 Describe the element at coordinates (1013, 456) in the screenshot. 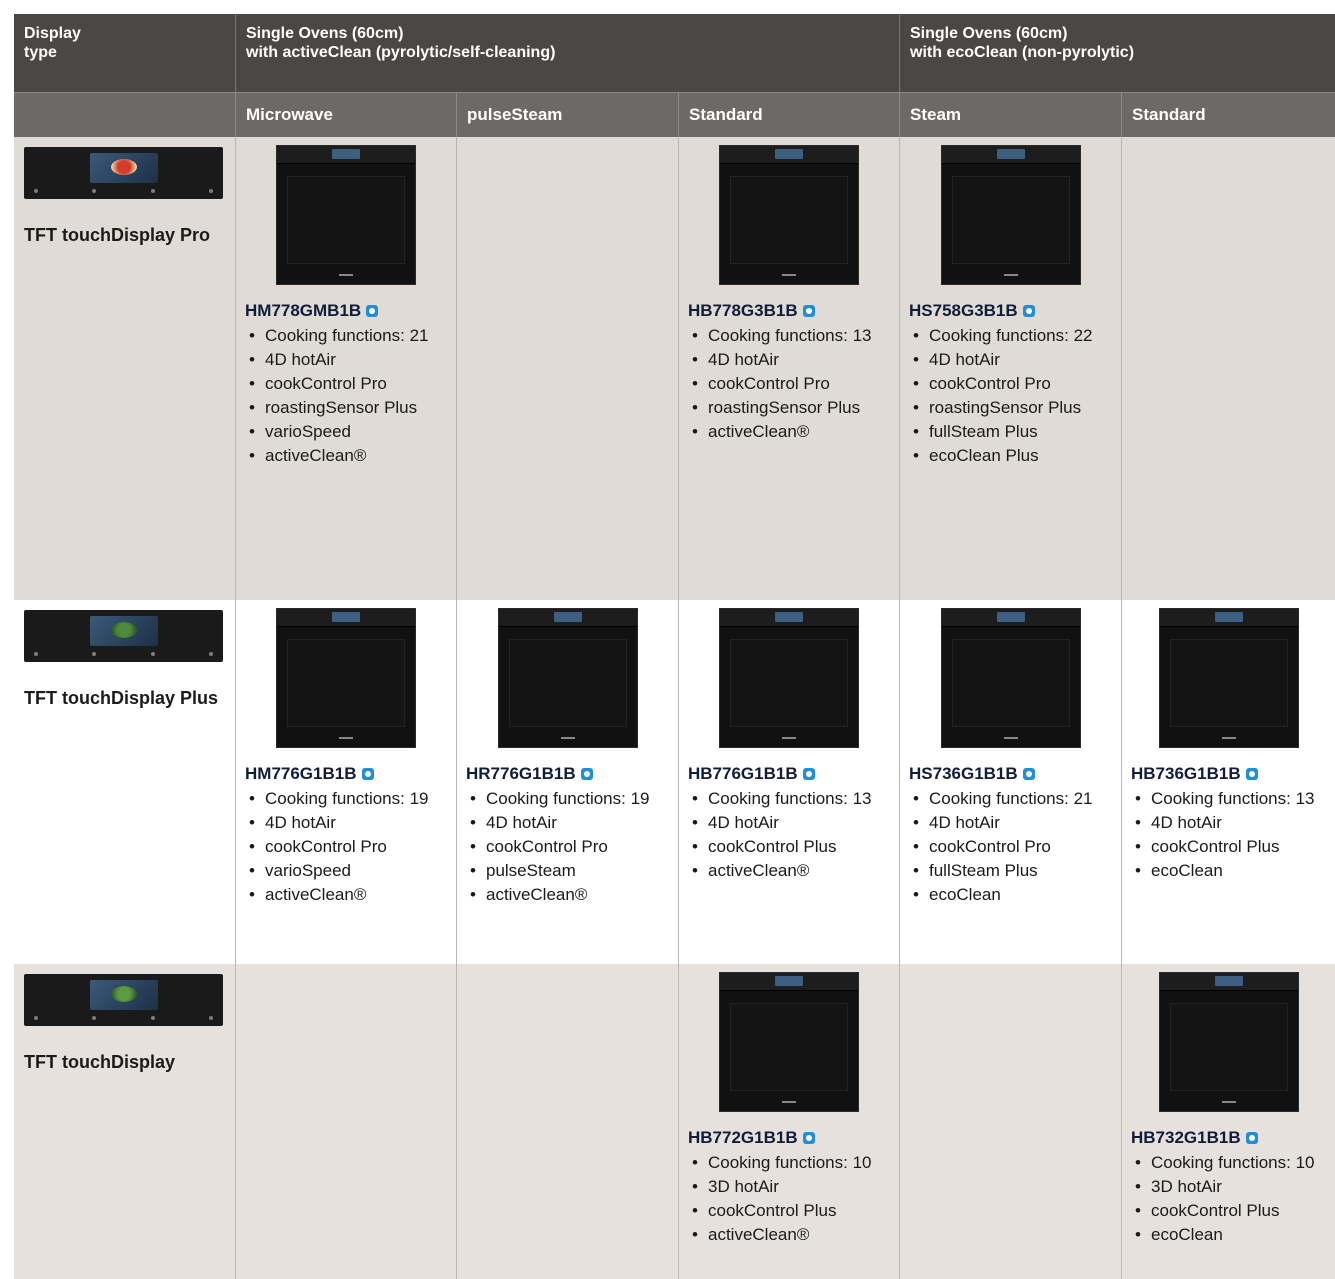

I see `feature-item: ecoClean Plus` at that location.